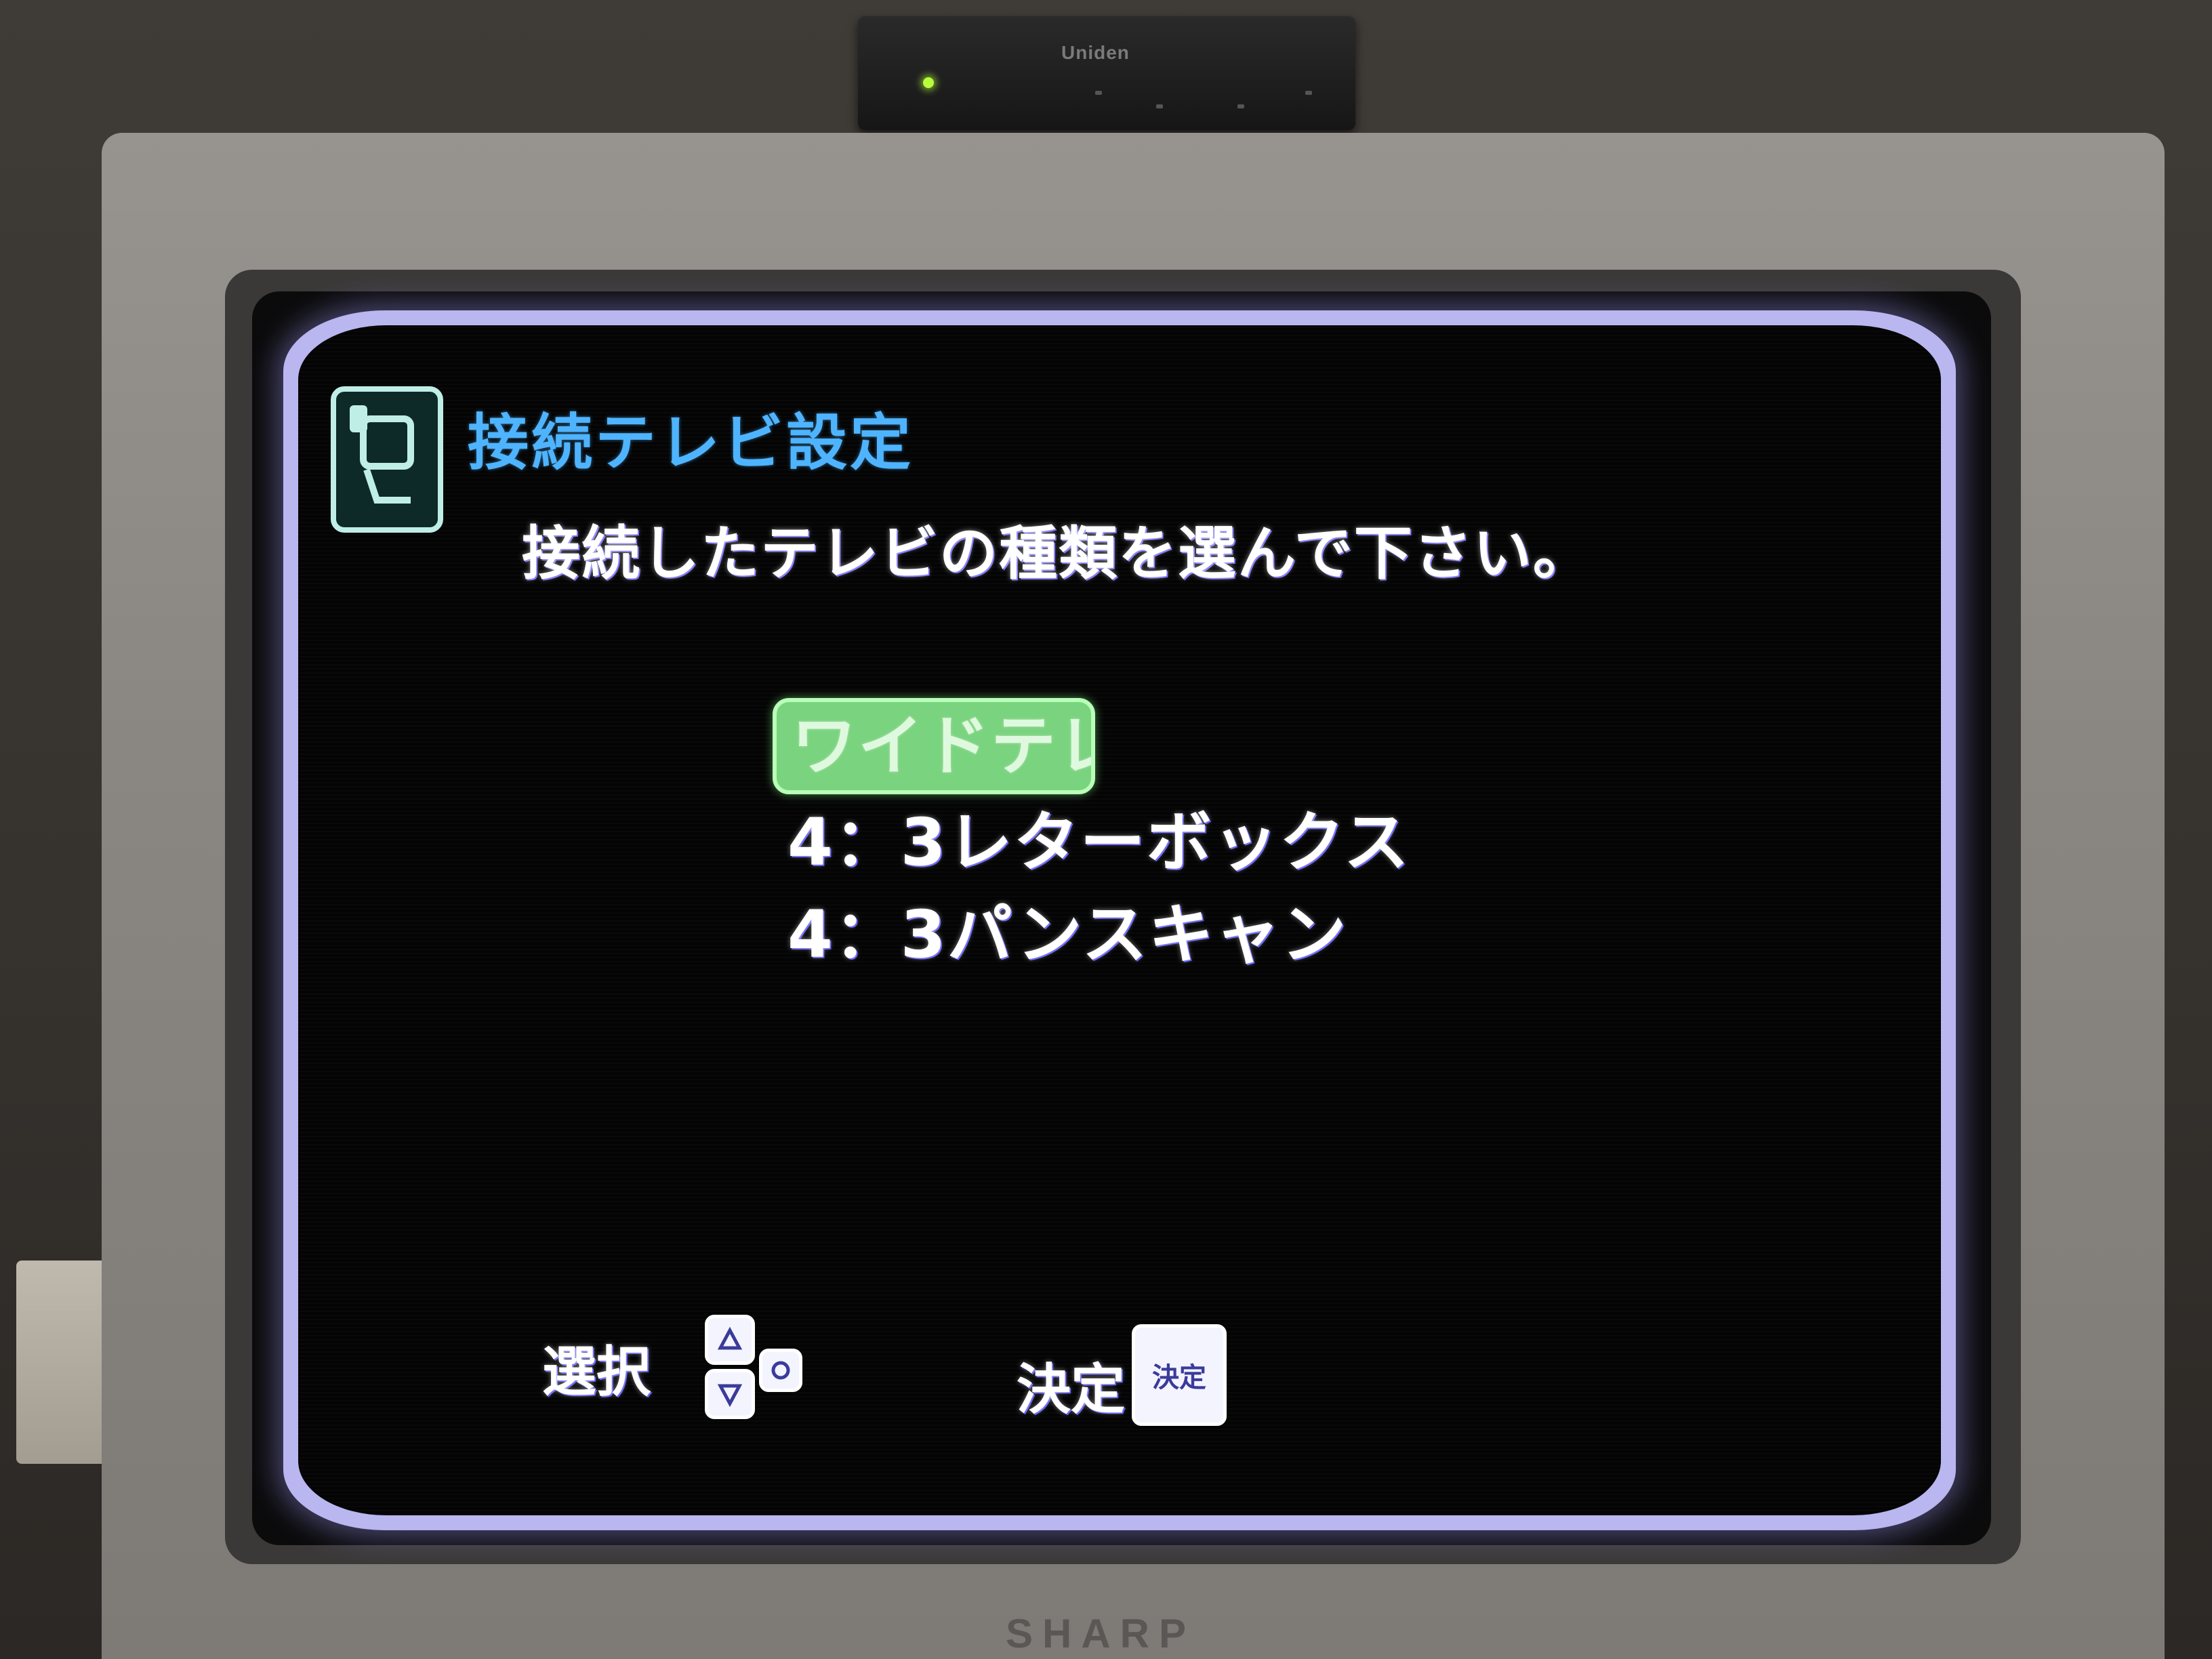 Image resolution: width=2212 pixels, height=1659 pixels. Describe the element at coordinates (596, 1372) in the screenshot. I see `select-hint-label: 選択` at that location.